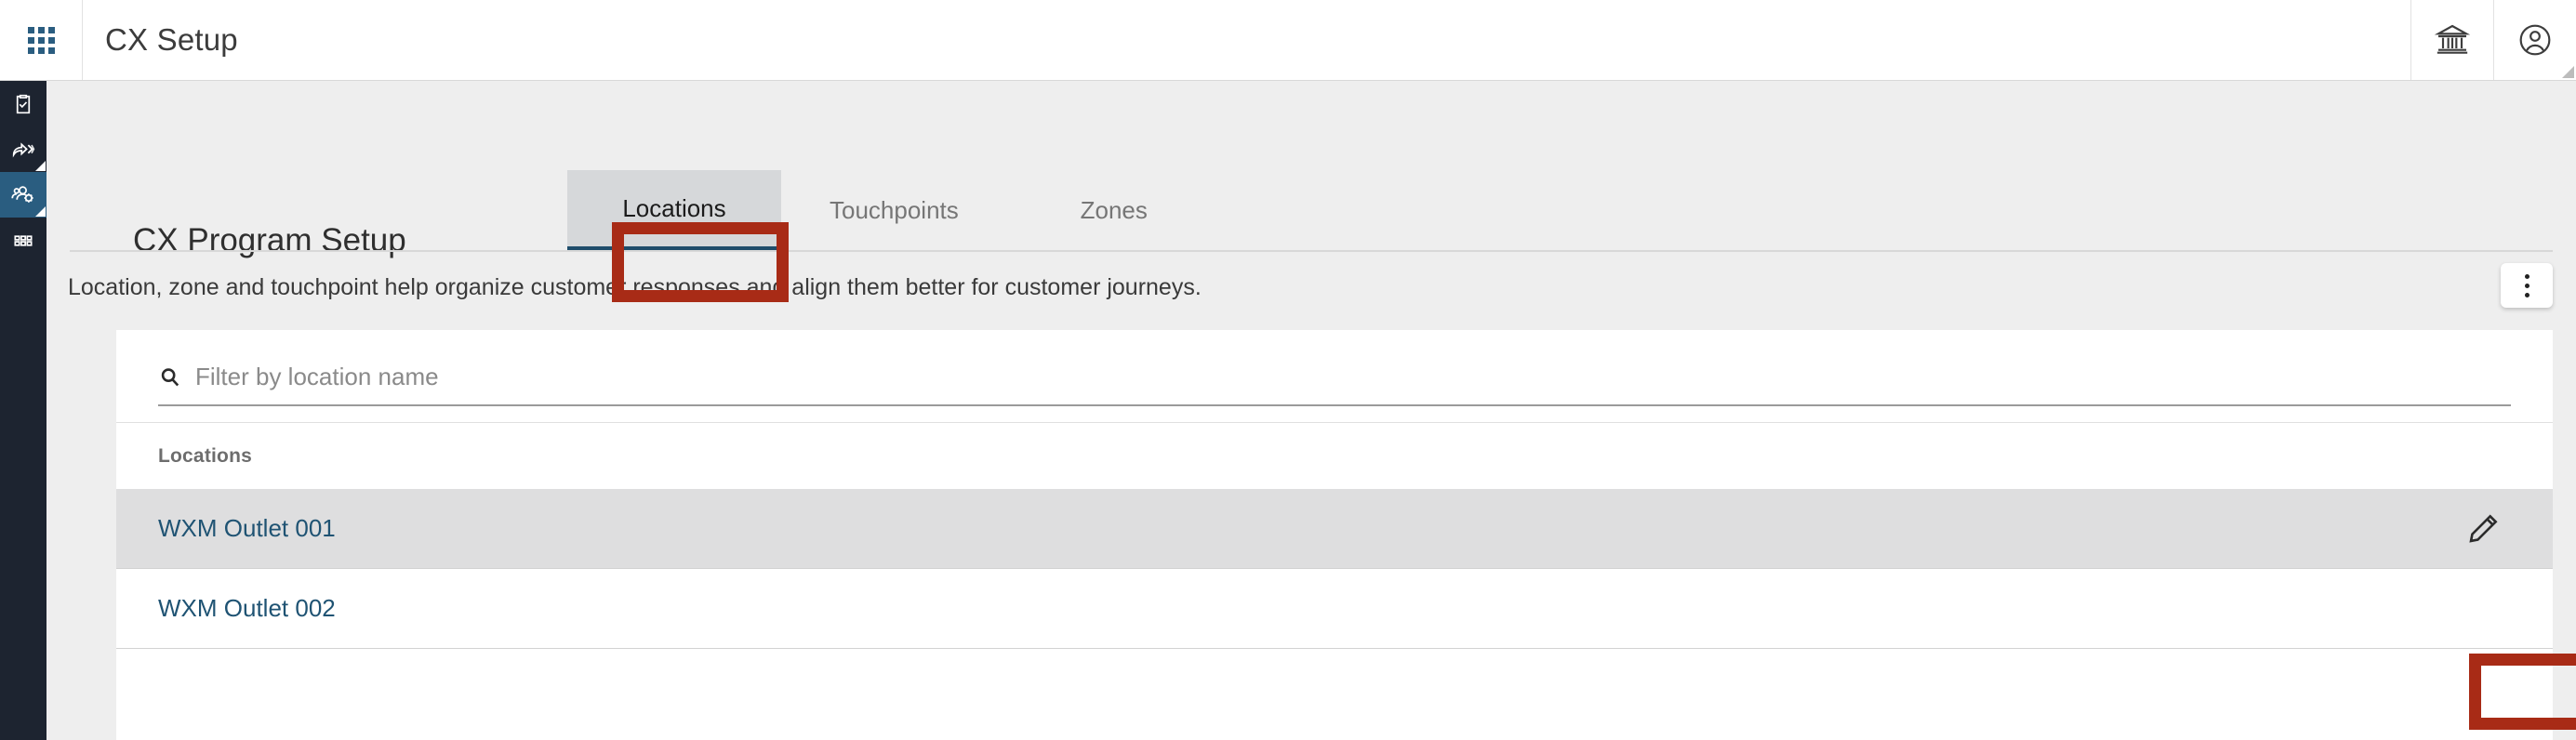 This screenshot has width=2576, height=740. I want to click on page-title: CX Program Setup, so click(269, 240).